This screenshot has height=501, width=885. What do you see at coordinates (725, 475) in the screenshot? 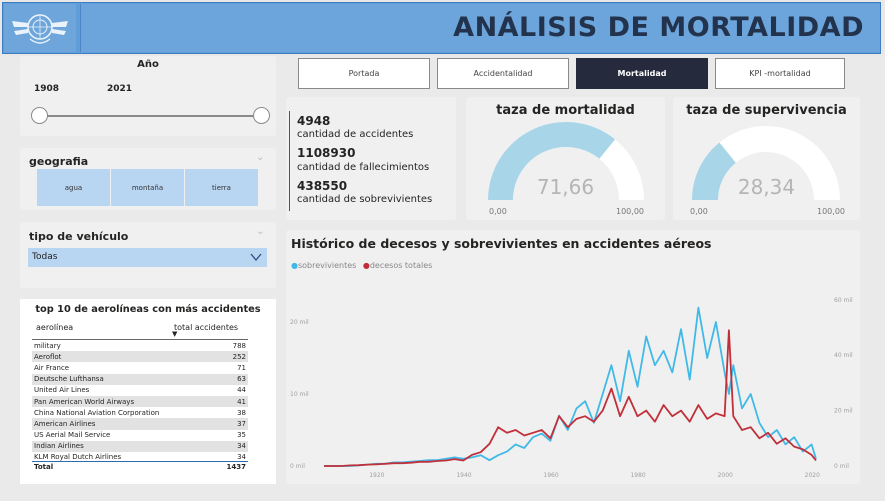
I see `x-axis-tick: 2000` at bounding box center [725, 475].